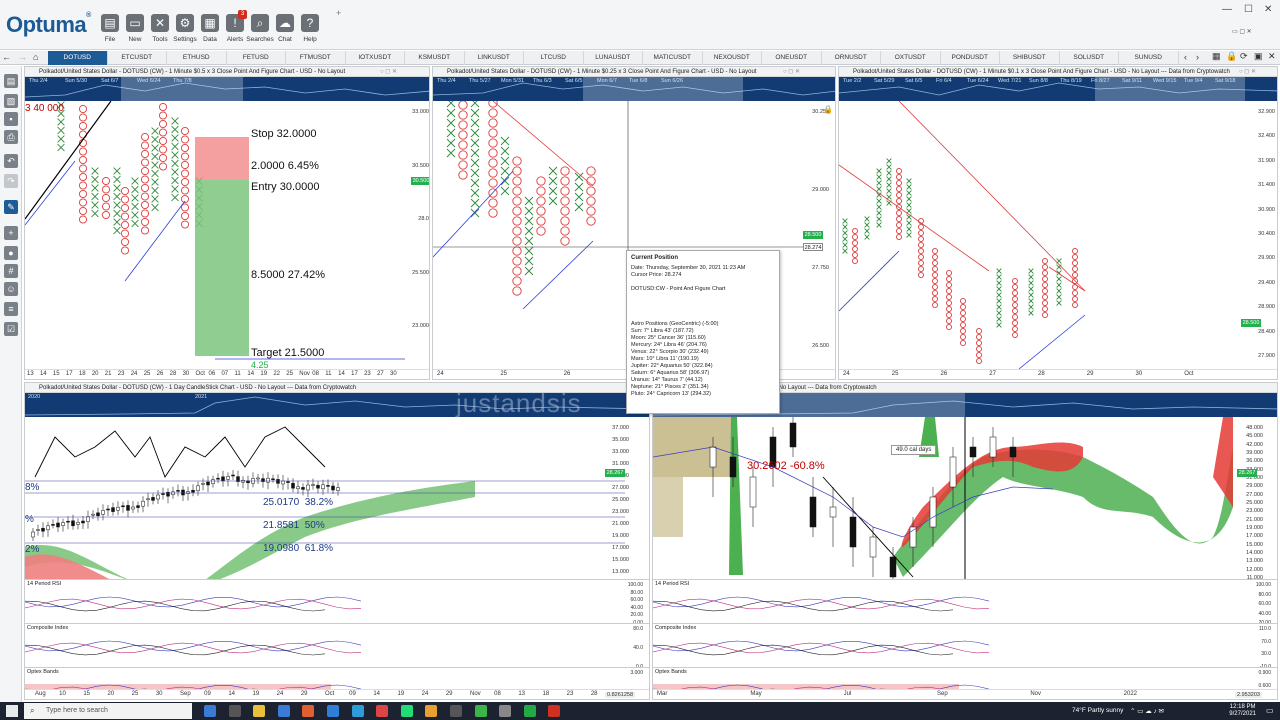  What do you see at coordinates (965, 694) in the screenshot?
I see `time-axis: Mar May Jul Sep Nov 2022` at bounding box center [965, 694].